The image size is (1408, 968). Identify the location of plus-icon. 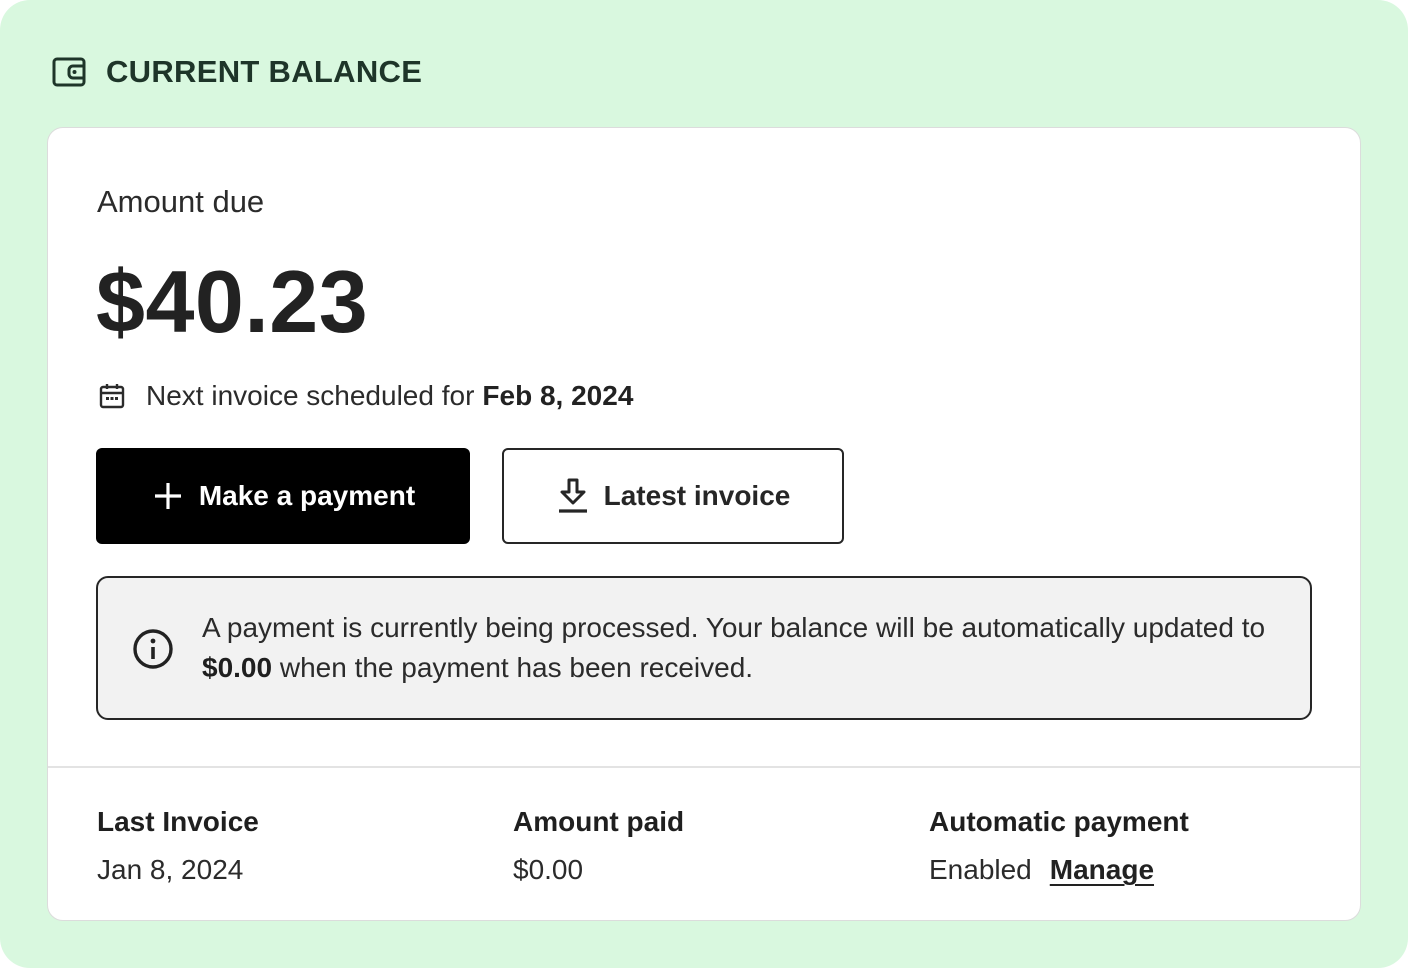
(168, 496).